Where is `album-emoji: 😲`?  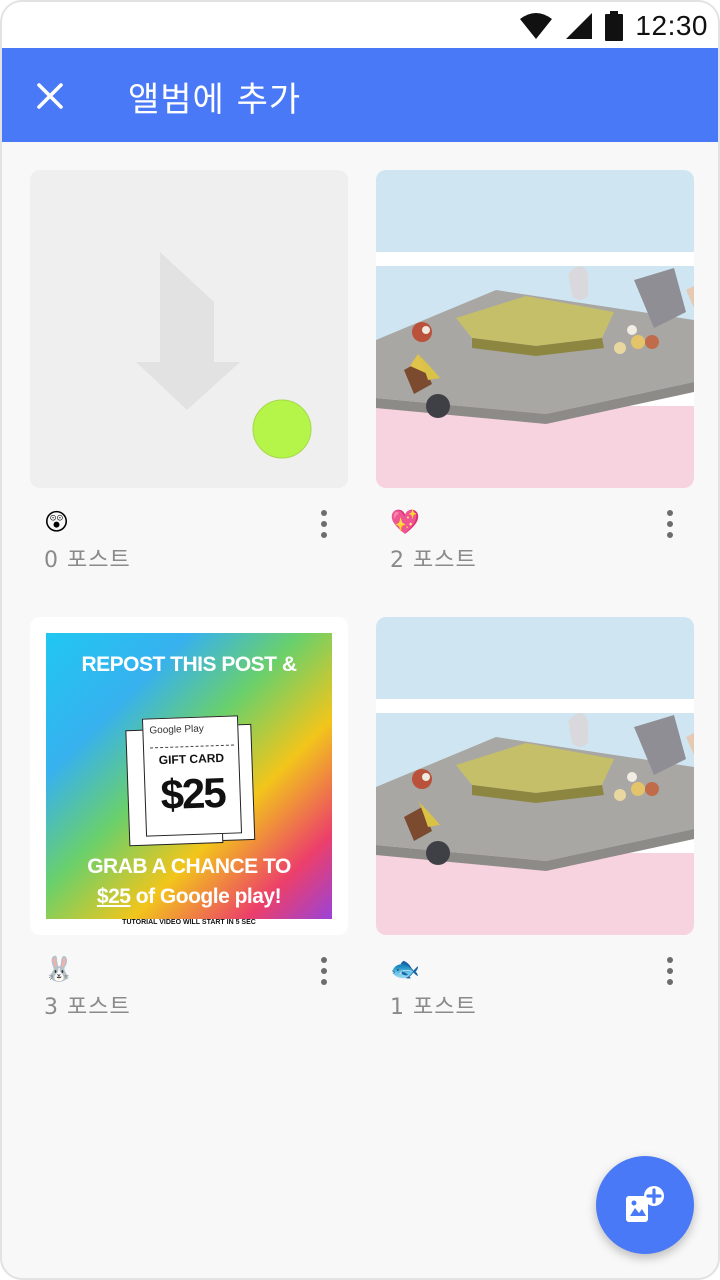 album-emoji: 😲 is located at coordinates (57, 522).